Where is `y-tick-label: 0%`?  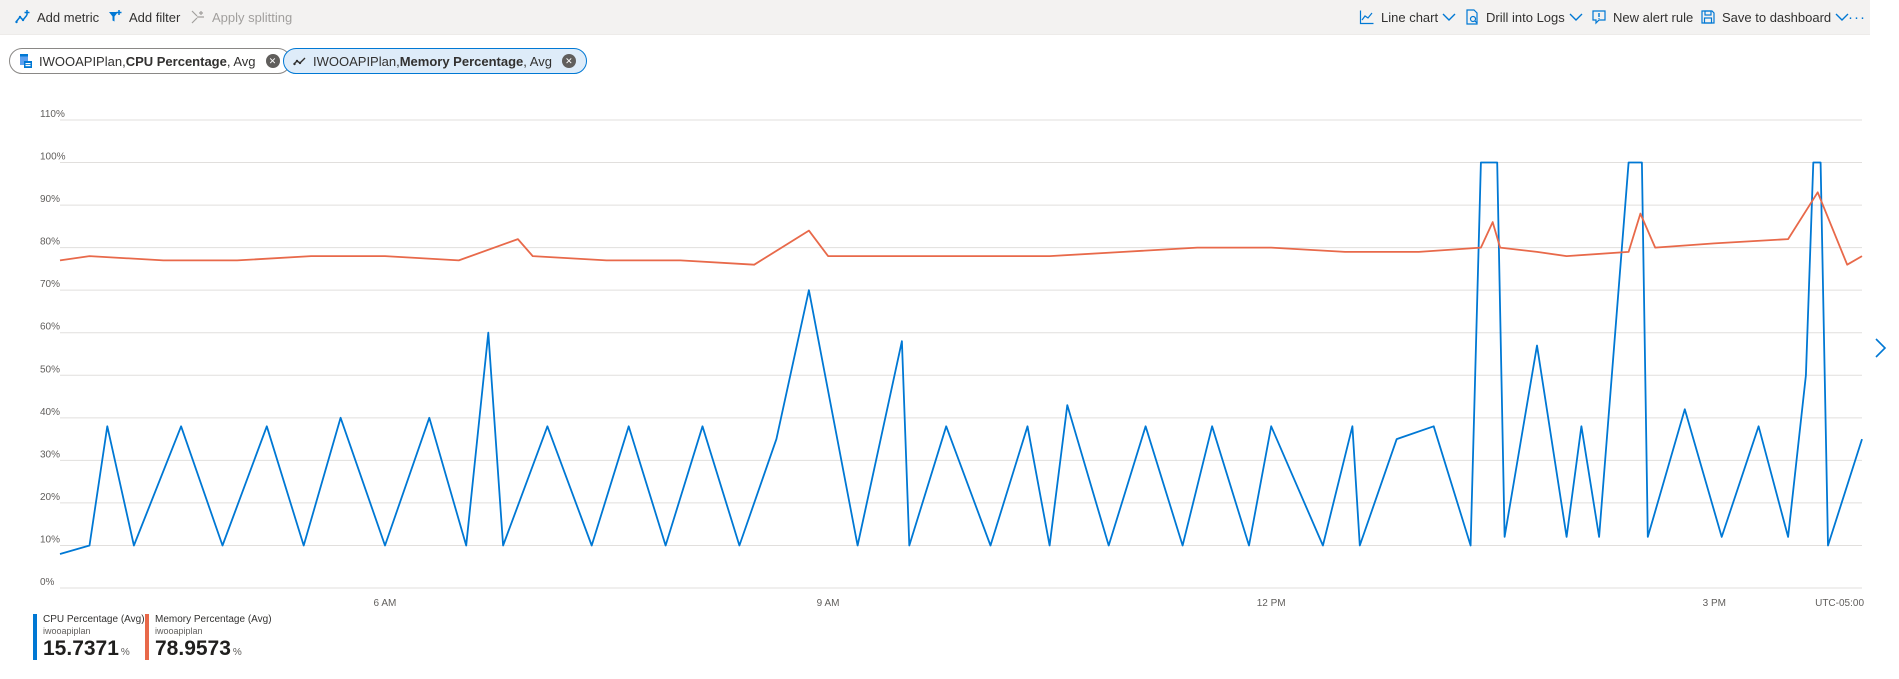
y-tick-label: 0% is located at coordinates (47, 582).